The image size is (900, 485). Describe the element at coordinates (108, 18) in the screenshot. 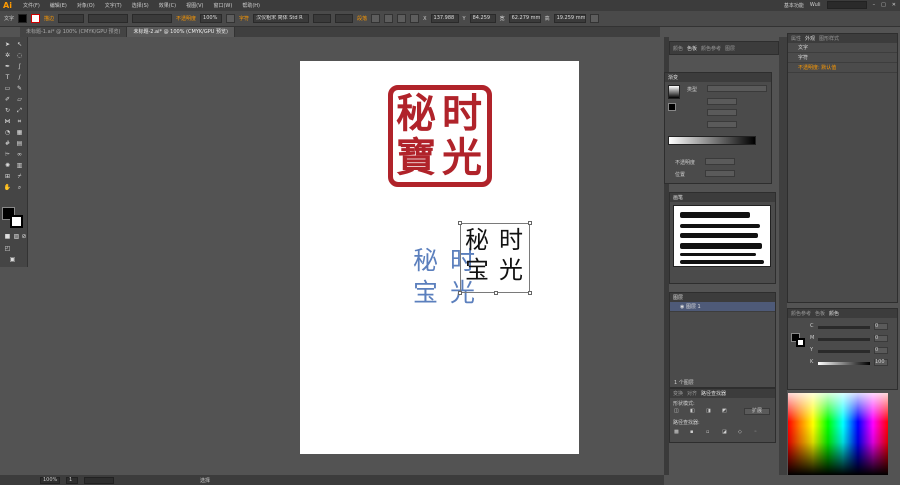

I see `brush-definition-field` at that location.